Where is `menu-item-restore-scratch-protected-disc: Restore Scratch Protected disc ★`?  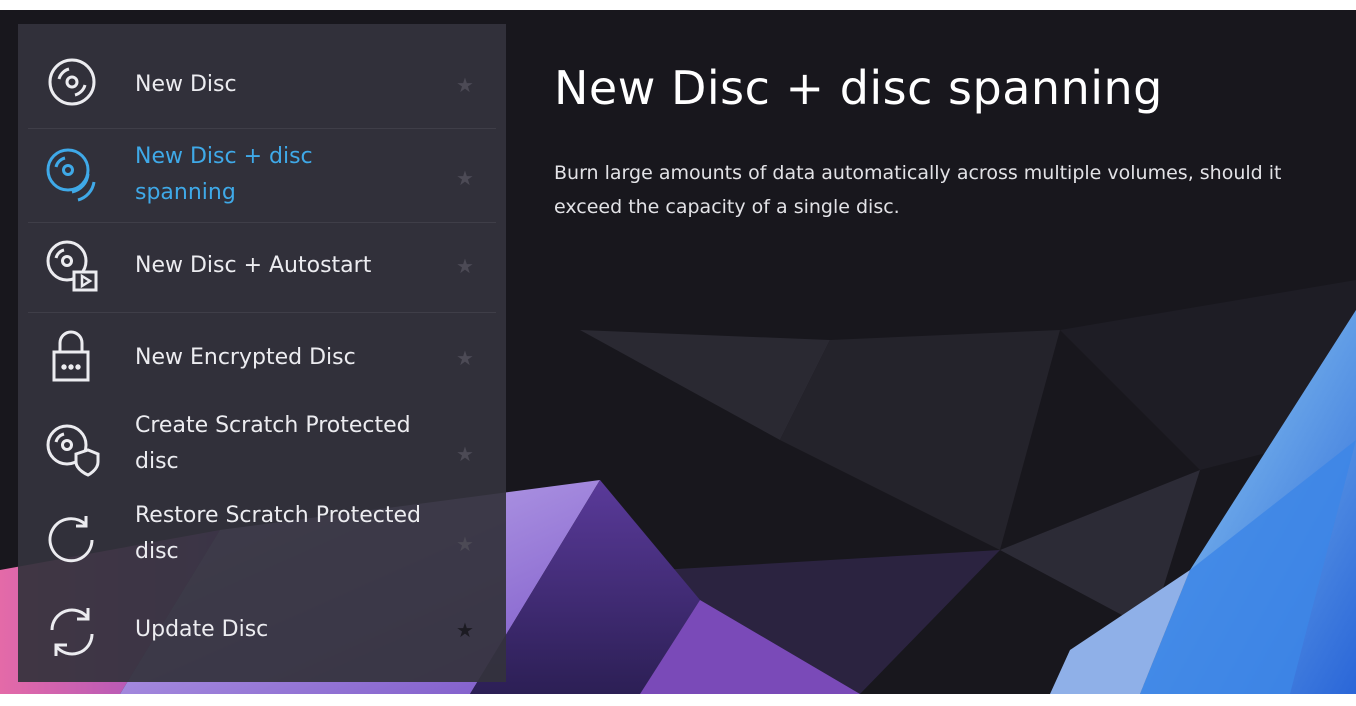
menu-item-restore-scratch-protected-disc: Restore Scratch Protected disc ★ is located at coordinates (262, 539).